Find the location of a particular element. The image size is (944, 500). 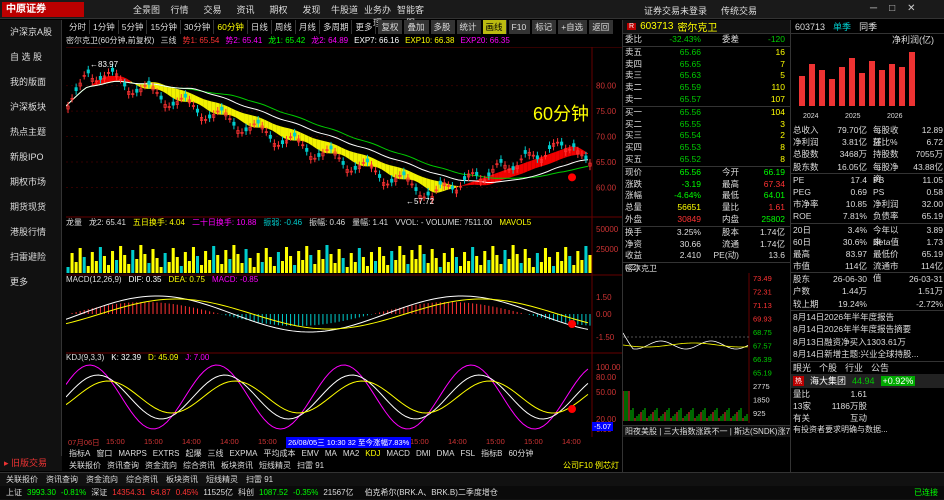

indicator-tab: MA2 is located at coordinates (351, 454).